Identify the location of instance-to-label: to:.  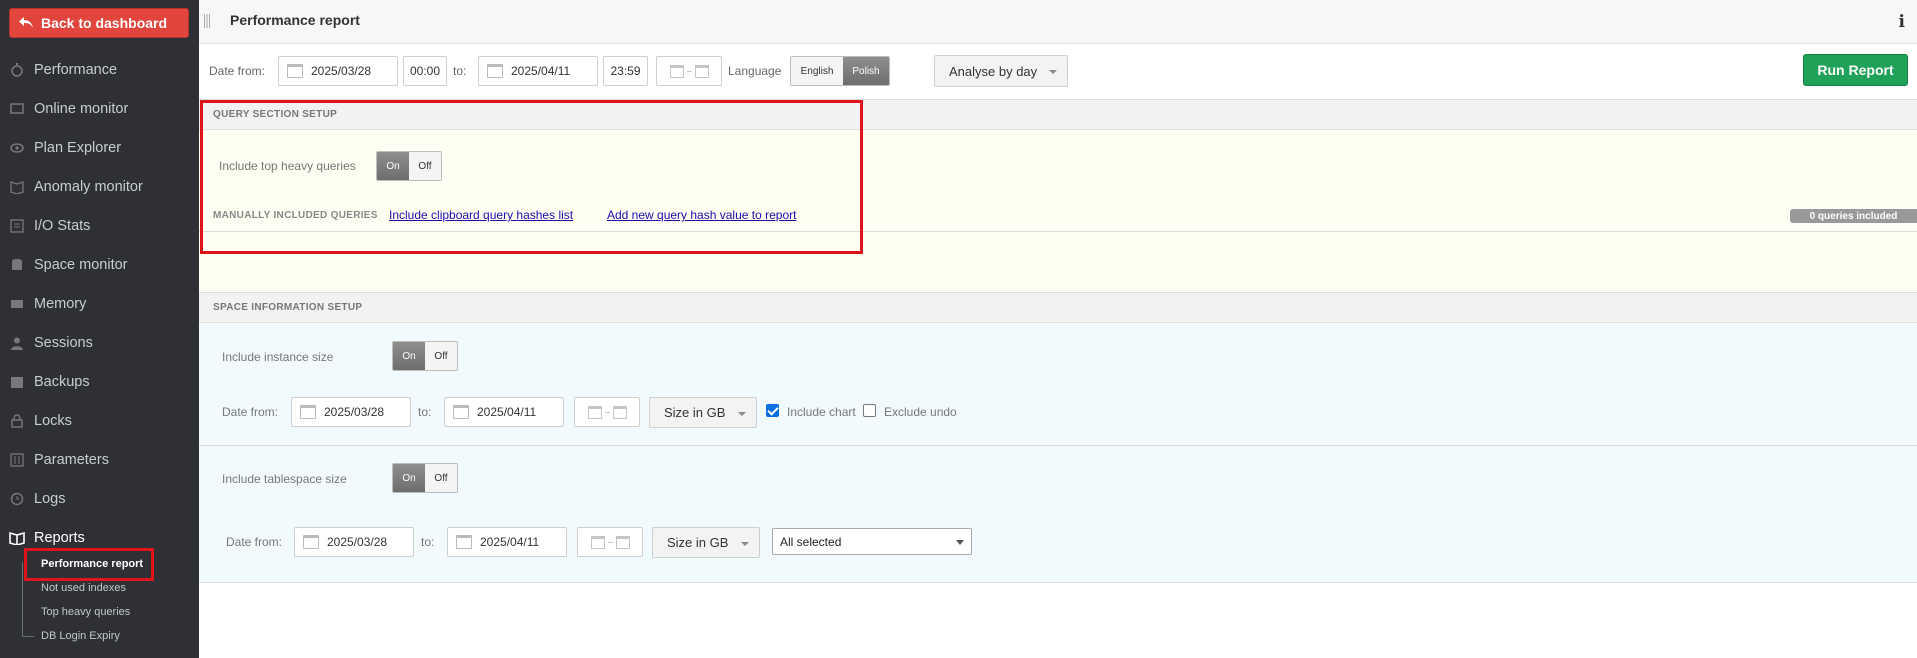
(425, 412).